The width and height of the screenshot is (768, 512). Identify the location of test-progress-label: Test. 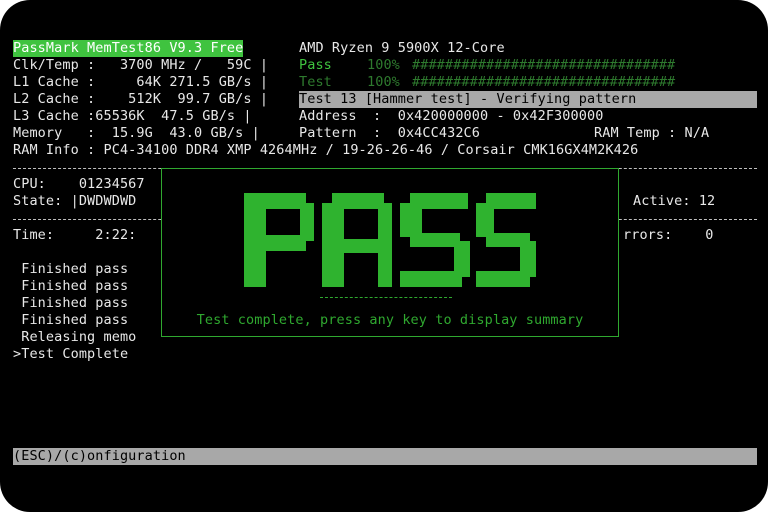
(315, 82).